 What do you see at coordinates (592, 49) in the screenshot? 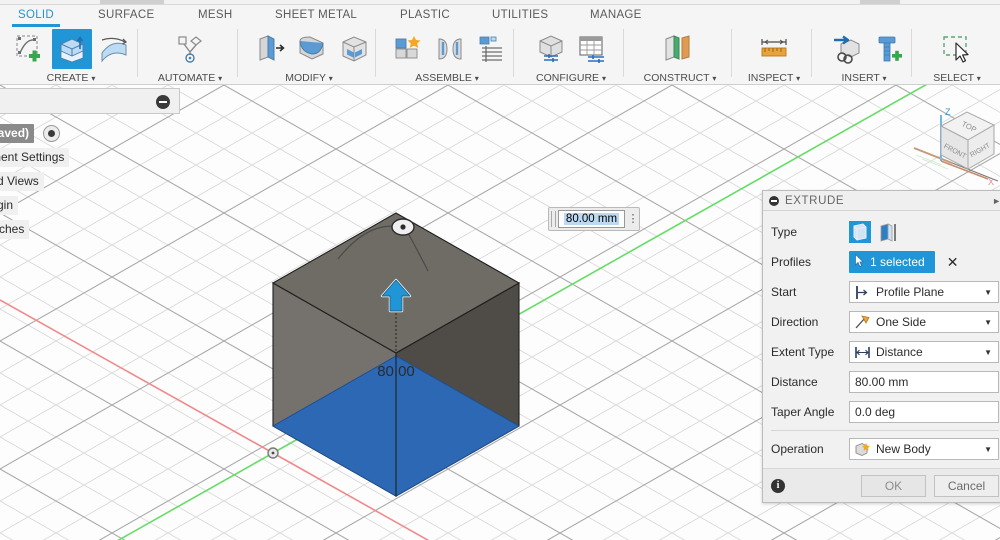
I see `configure-table-icon` at bounding box center [592, 49].